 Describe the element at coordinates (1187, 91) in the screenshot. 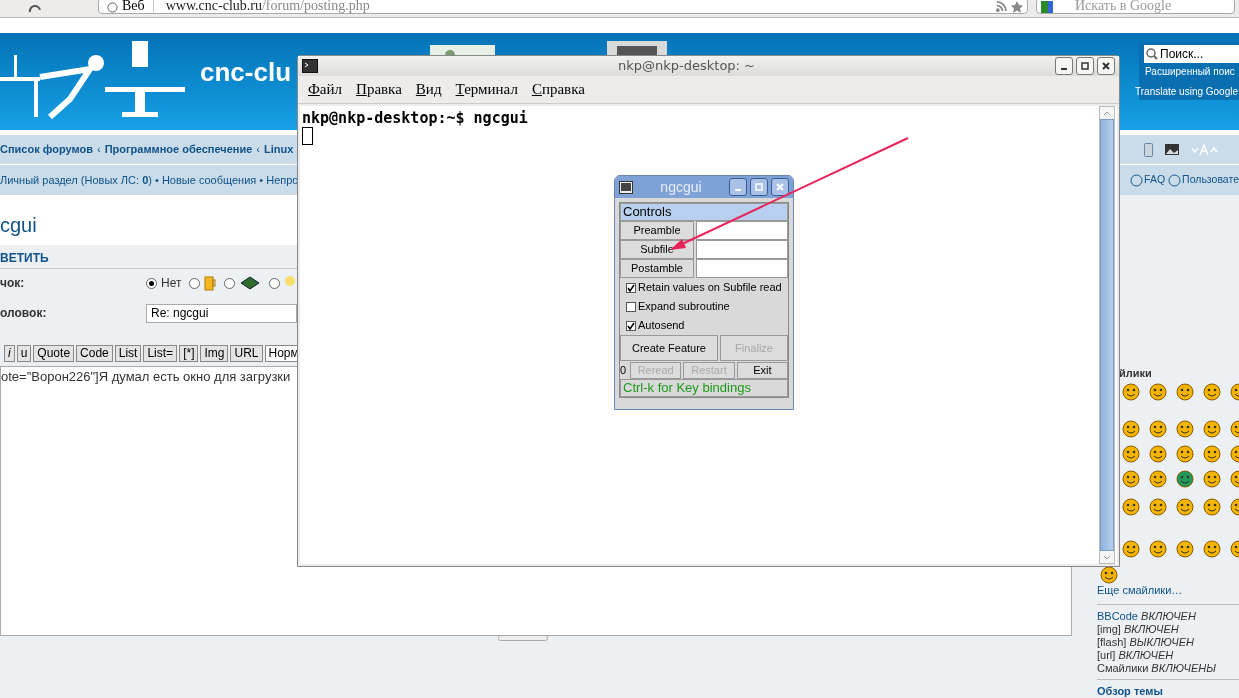

I see `translate-link: Translate using Google` at that location.